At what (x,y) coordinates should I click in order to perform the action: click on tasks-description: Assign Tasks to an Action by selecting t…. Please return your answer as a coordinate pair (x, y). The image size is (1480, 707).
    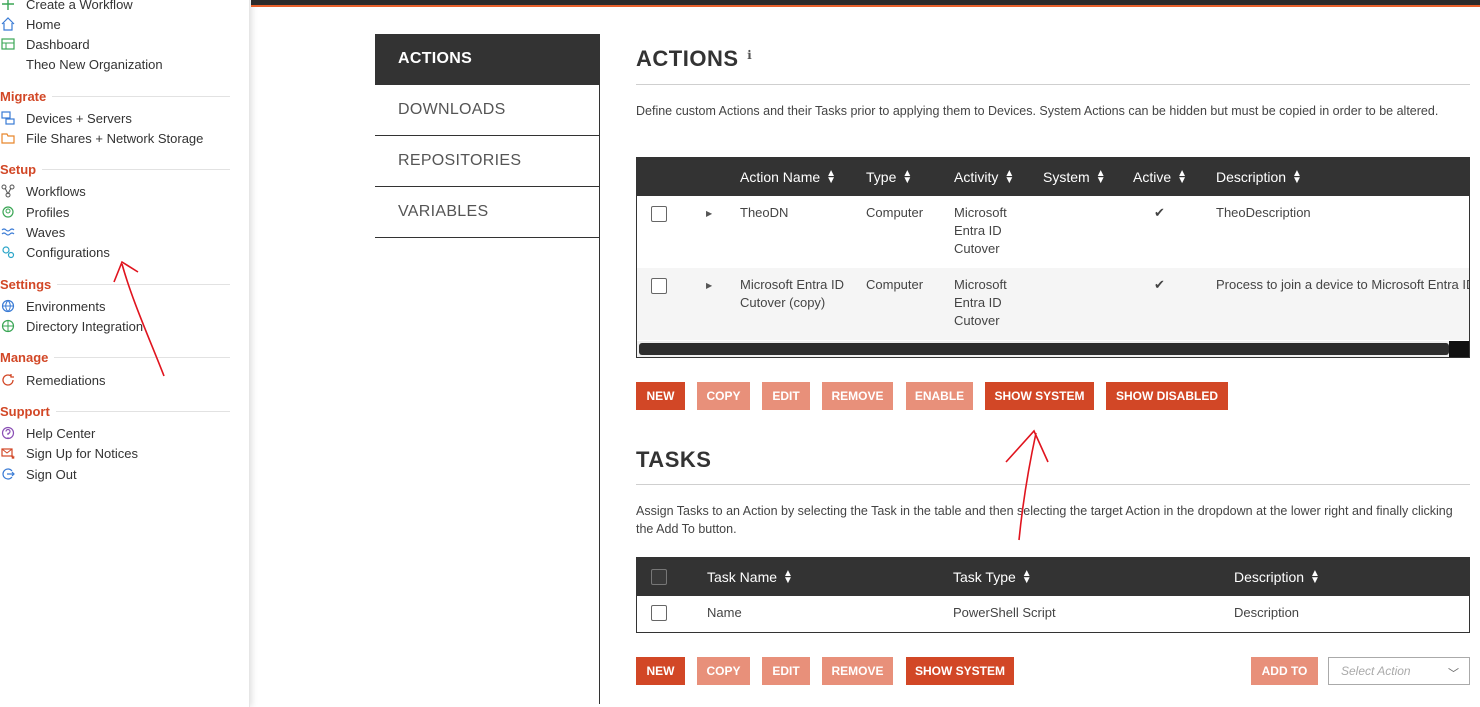
    Looking at the image, I should click on (1044, 520).